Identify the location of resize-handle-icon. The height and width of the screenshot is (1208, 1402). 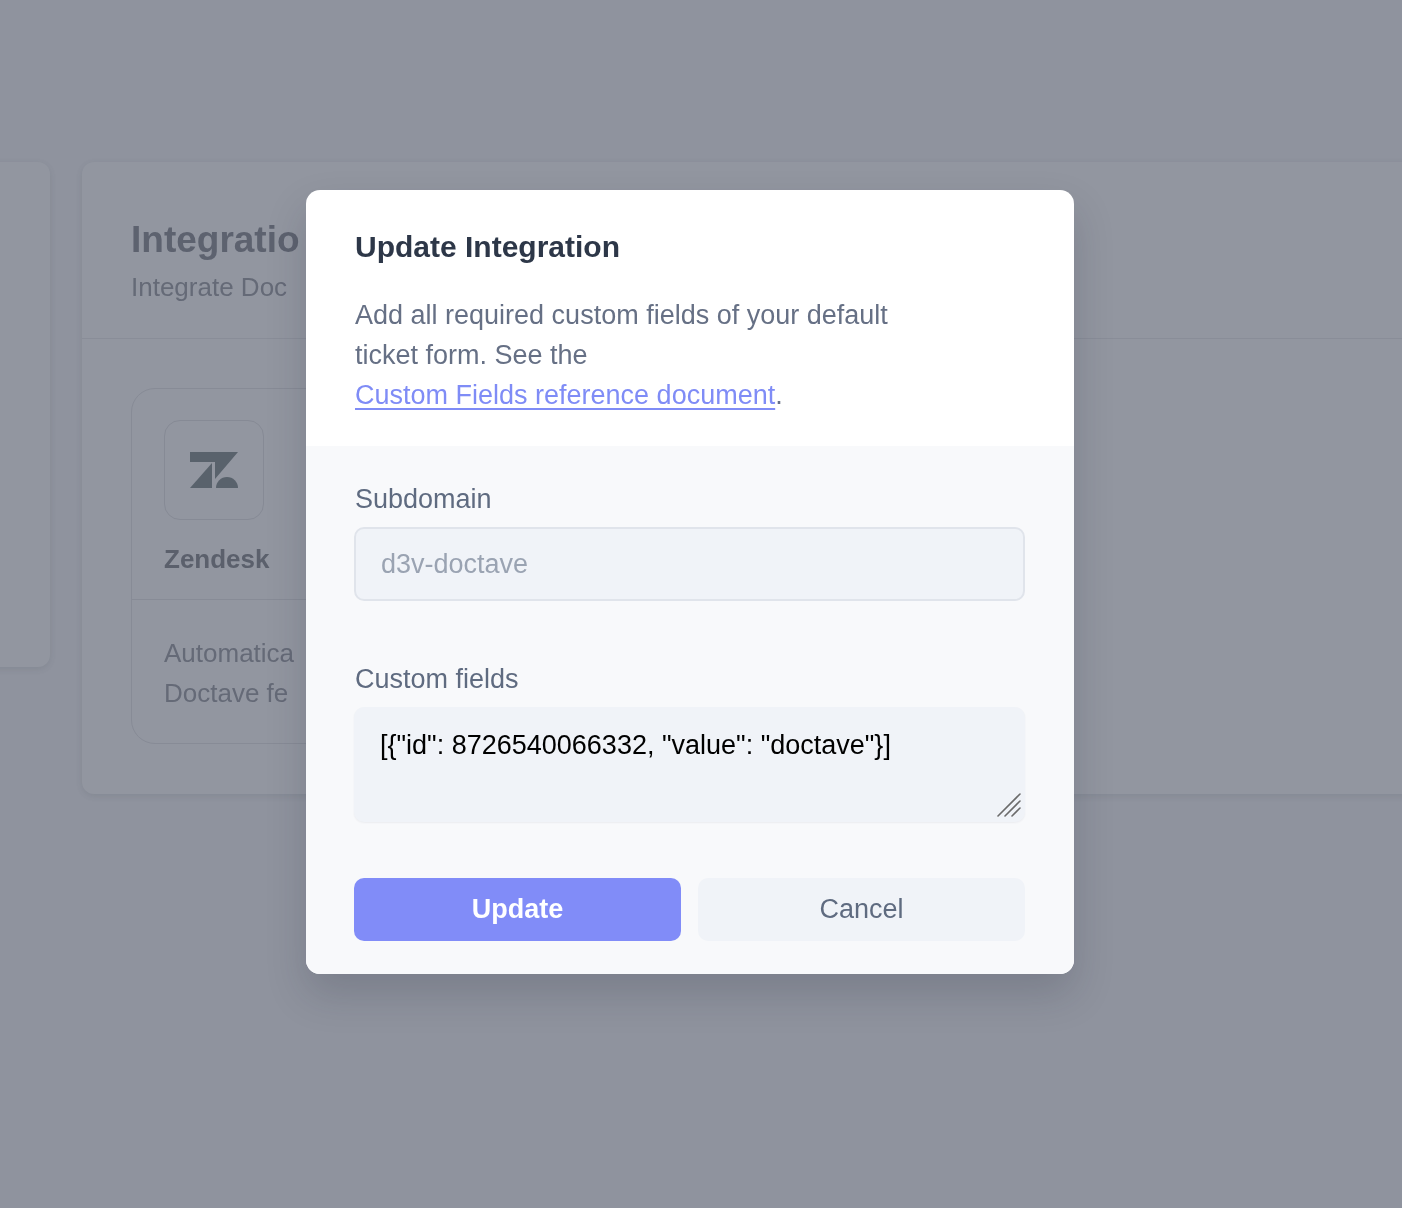
(1009, 805).